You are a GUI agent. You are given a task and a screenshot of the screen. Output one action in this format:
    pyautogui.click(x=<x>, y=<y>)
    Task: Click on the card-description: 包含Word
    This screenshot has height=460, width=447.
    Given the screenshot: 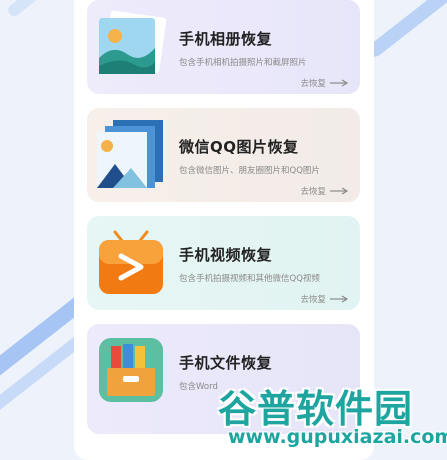 What is the action you would take?
    pyautogui.click(x=198, y=387)
    